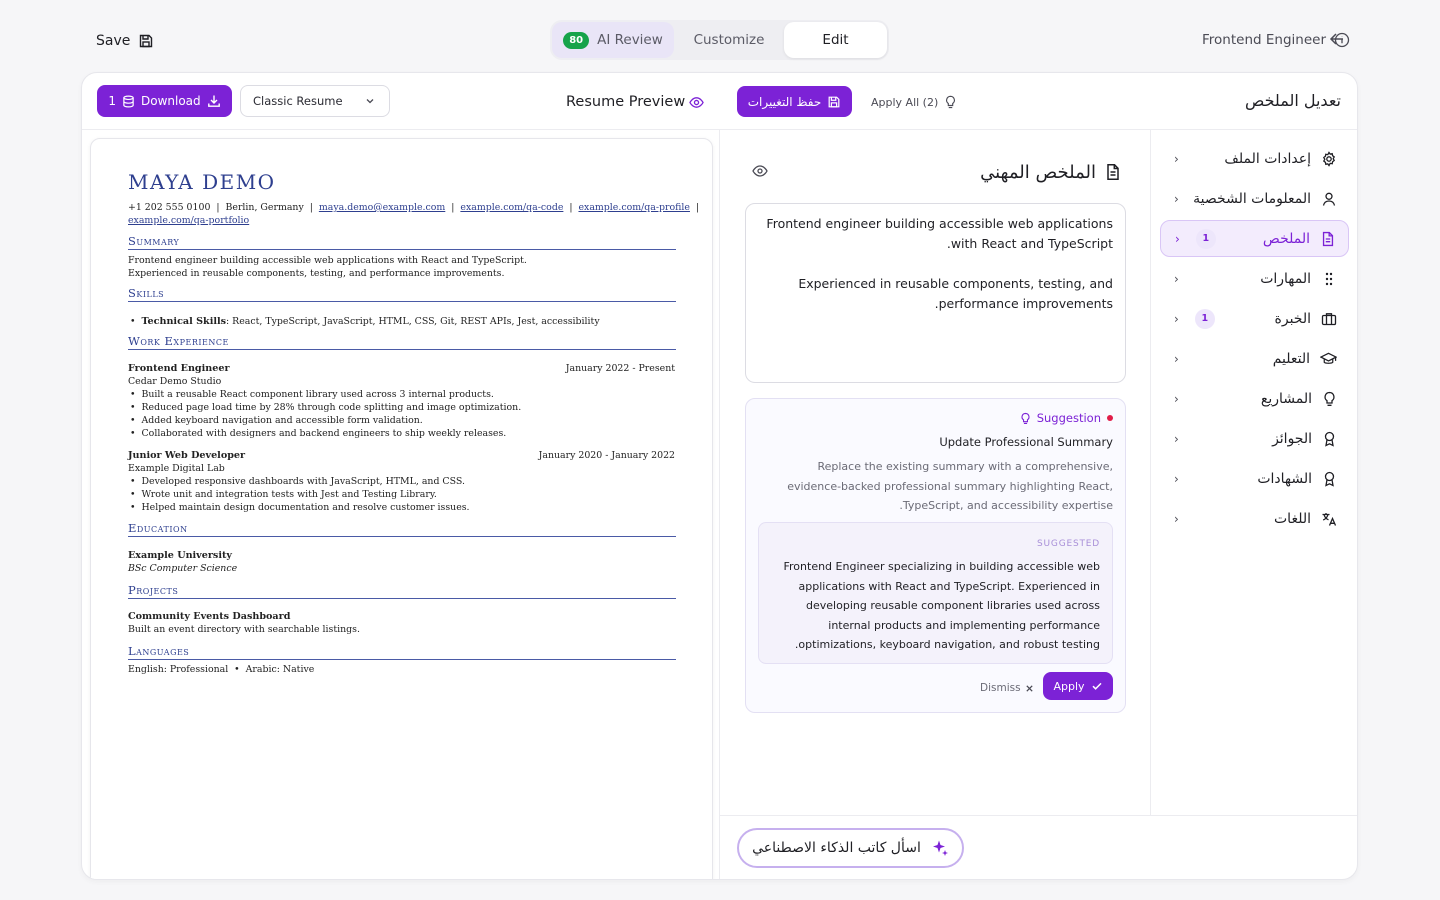 The image size is (1440, 900). Describe the element at coordinates (719, 129) in the screenshot. I see `header-divider` at that location.